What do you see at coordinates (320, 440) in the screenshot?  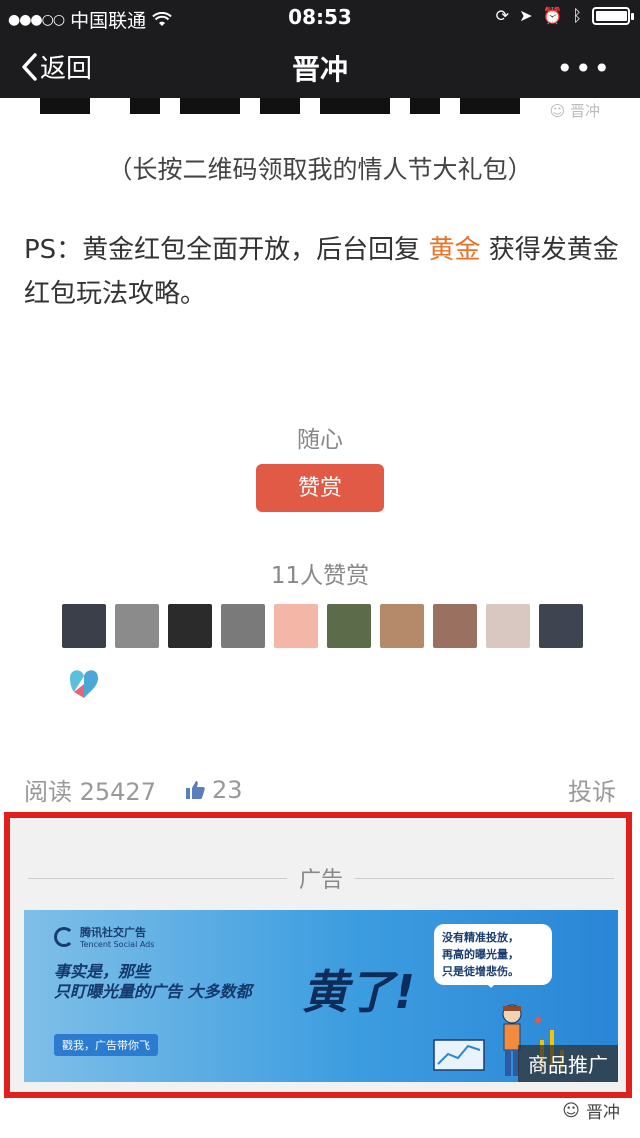 I see `reward-note: 随心` at bounding box center [320, 440].